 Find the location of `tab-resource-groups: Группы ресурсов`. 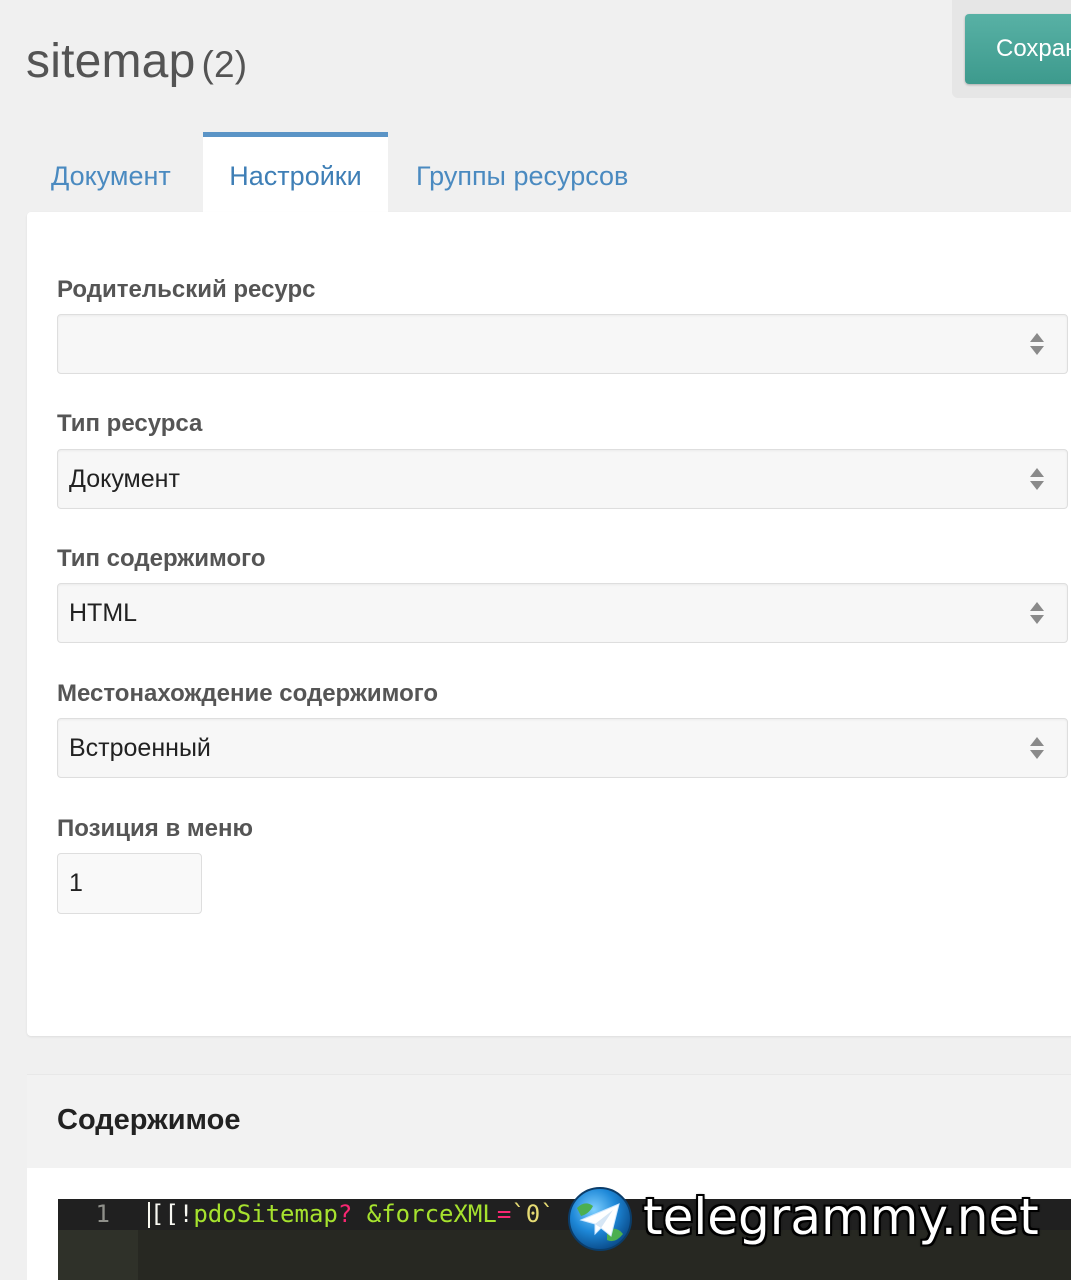

tab-resource-groups: Группы ресурсов is located at coordinates (522, 172).